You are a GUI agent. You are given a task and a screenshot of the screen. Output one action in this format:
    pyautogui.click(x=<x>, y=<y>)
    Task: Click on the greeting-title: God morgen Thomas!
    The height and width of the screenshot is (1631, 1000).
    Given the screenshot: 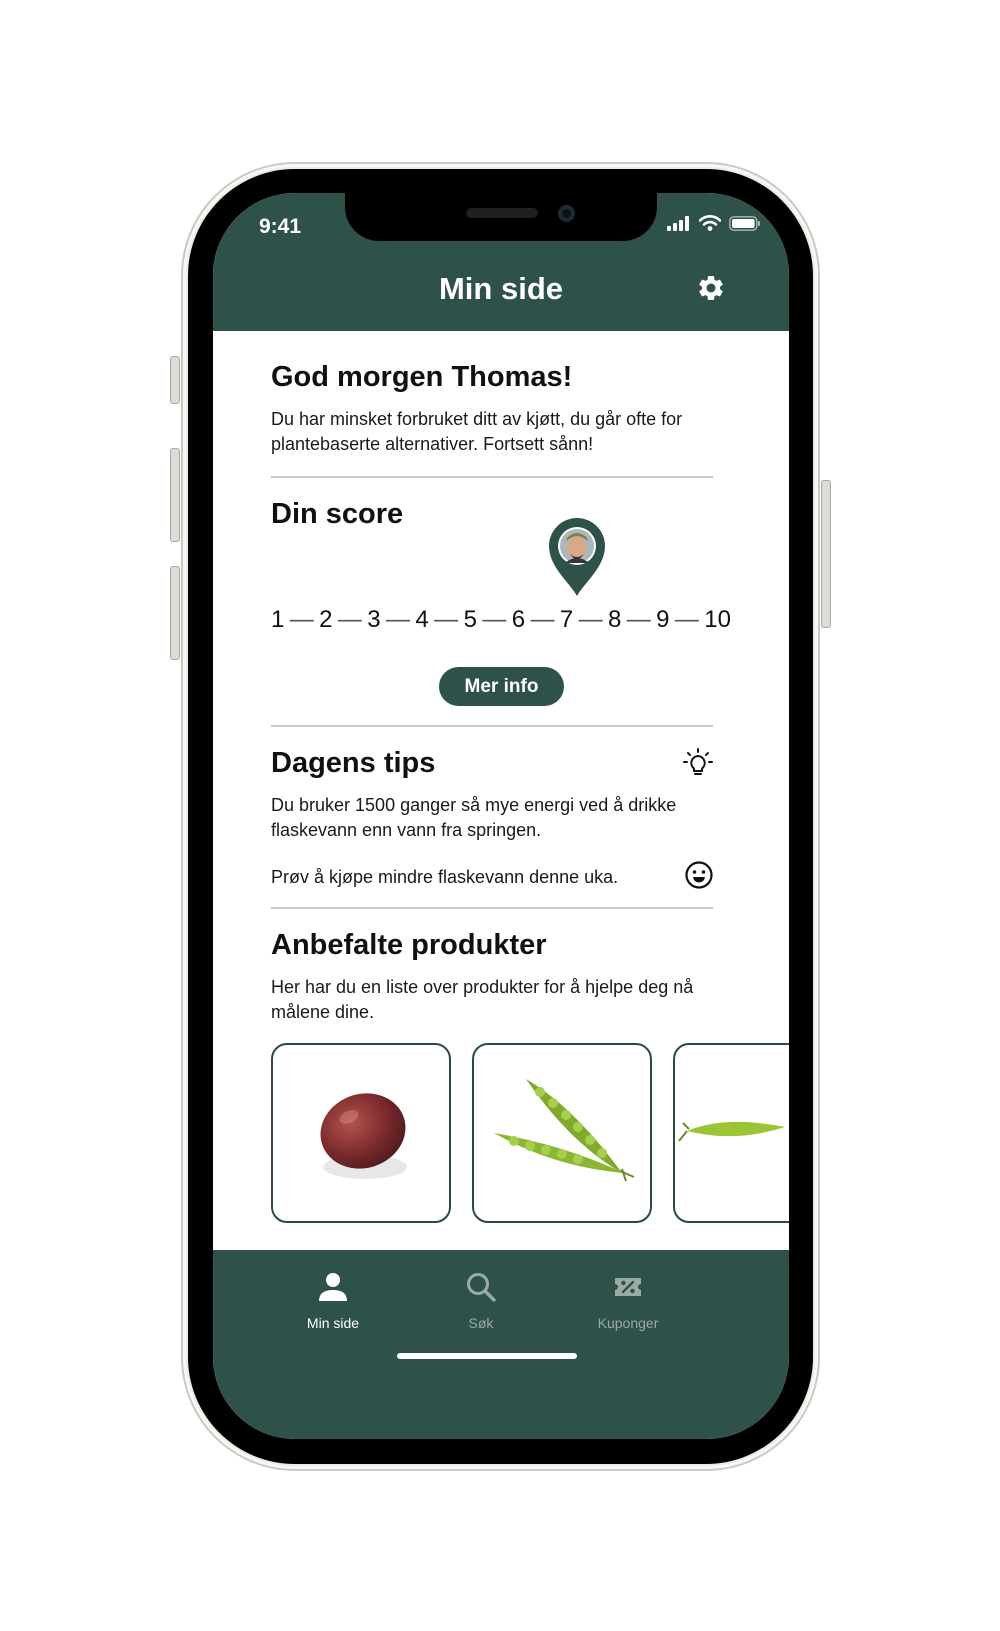 What is the action you would take?
    pyautogui.click(x=422, y=377)
    